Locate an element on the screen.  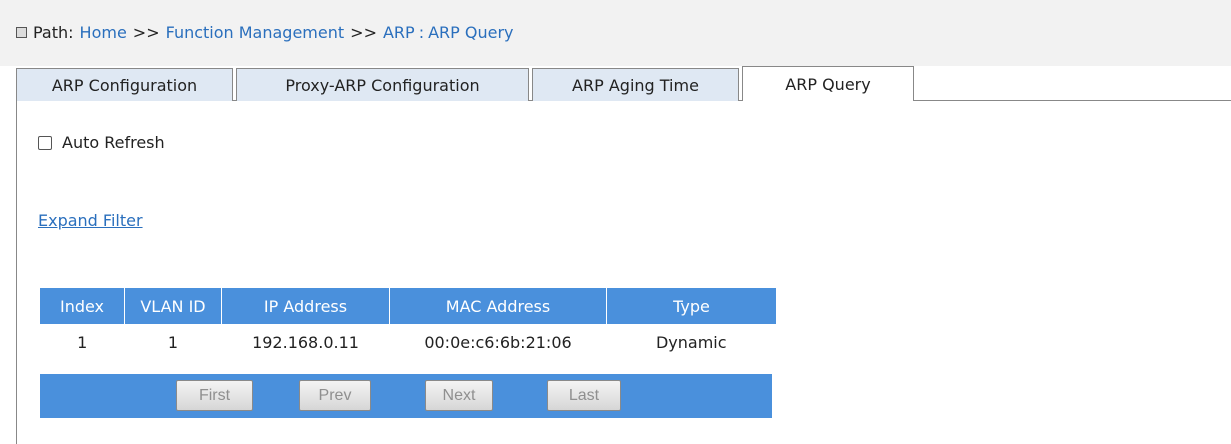
next-page-button: Next is located at coordinates (459, 395).